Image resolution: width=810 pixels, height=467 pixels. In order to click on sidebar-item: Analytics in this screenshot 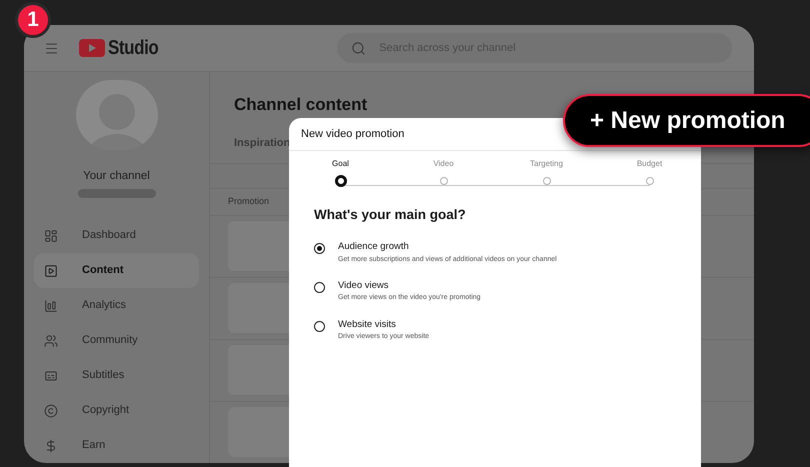, I will do `click(116, 305)`.